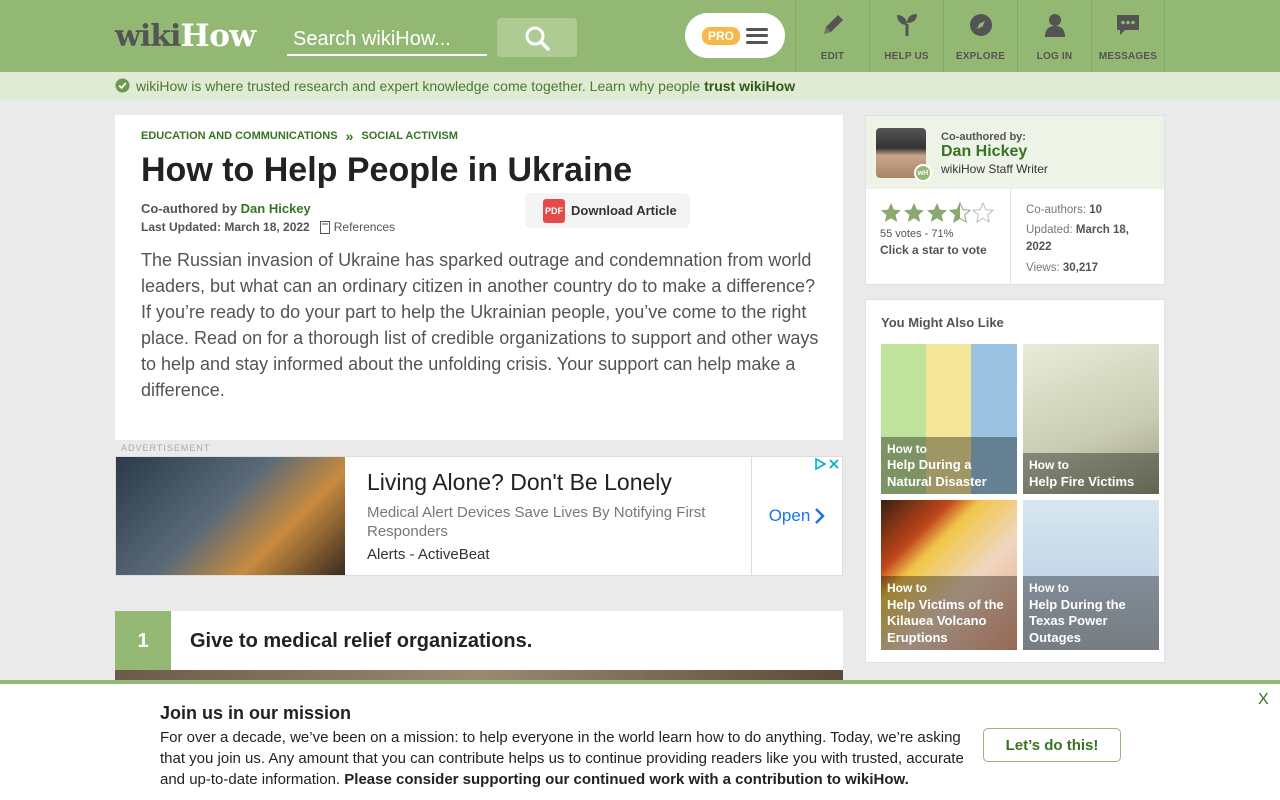 The width and height of the screenshot is (1280, 800). I want to click on sprout-icon, so click(907, 25).